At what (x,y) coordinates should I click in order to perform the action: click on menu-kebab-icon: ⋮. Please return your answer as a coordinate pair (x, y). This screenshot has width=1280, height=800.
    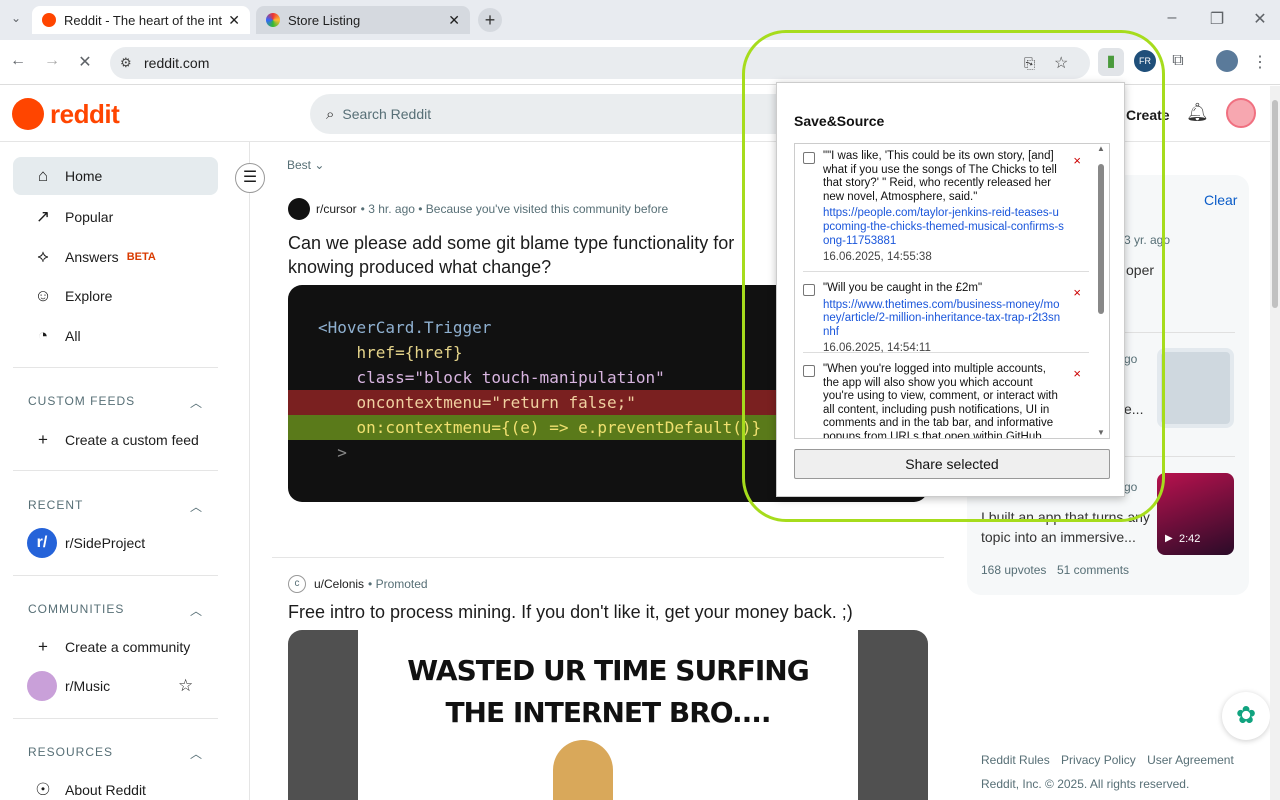
    Looking at the image, I should click on (1260, 62).